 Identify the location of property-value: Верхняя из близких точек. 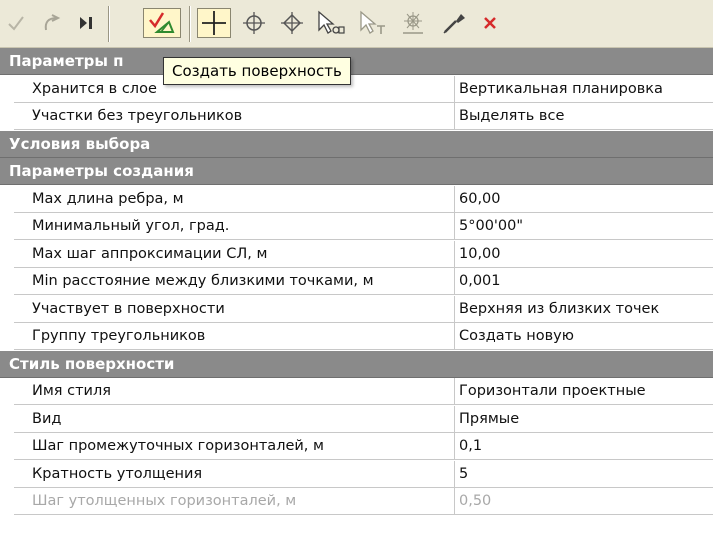
(559, 309).